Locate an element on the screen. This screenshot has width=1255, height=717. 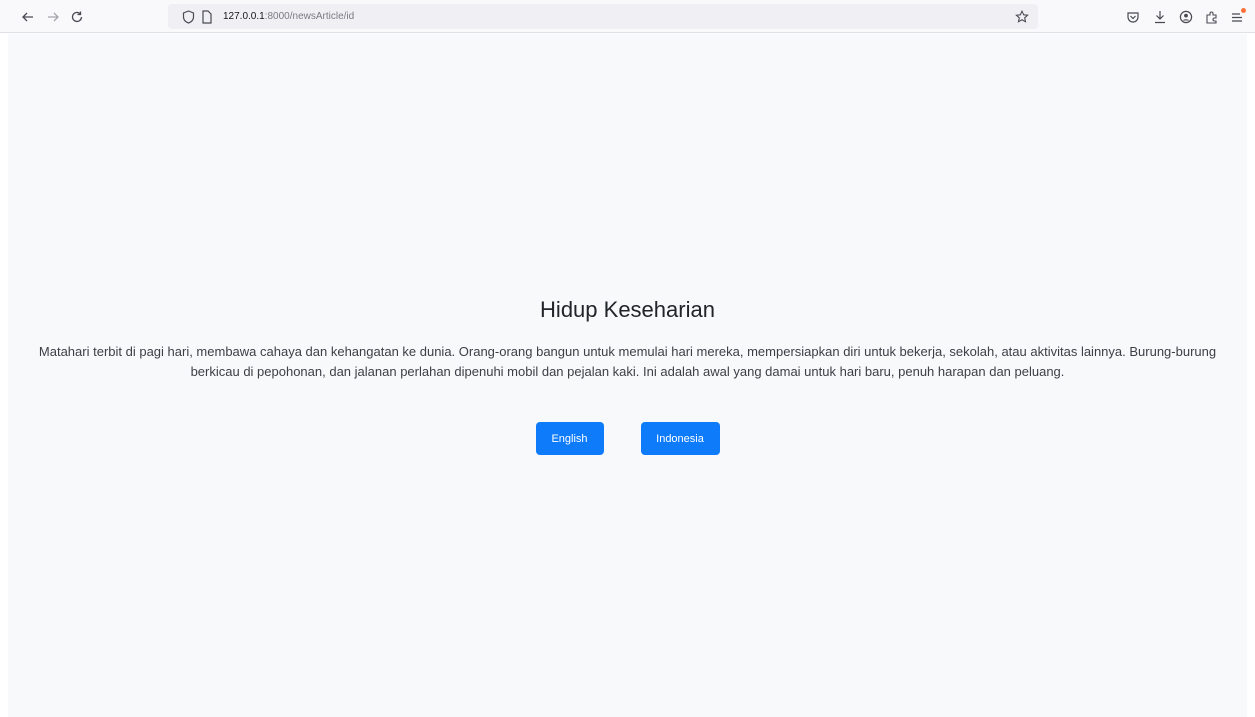
bookmark-star-icon is located at coordinates (1022, 17).